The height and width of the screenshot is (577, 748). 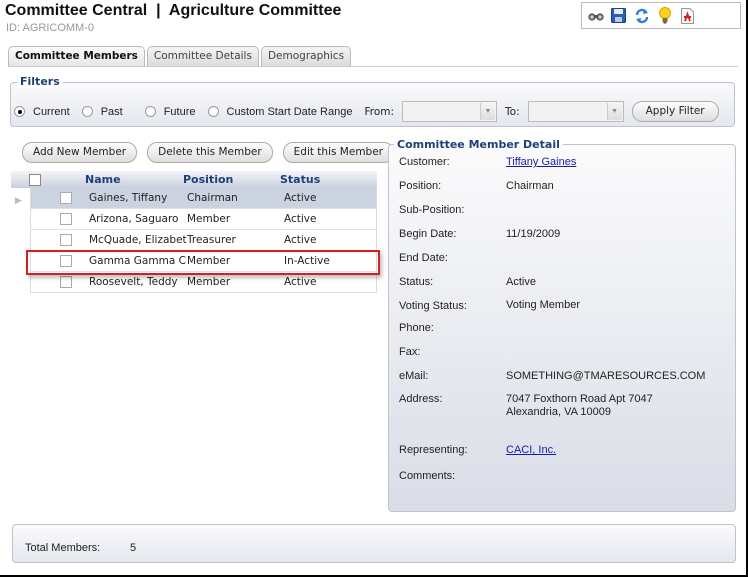 I want to click on radio-current-label: Current, so click(x=51, y=111).